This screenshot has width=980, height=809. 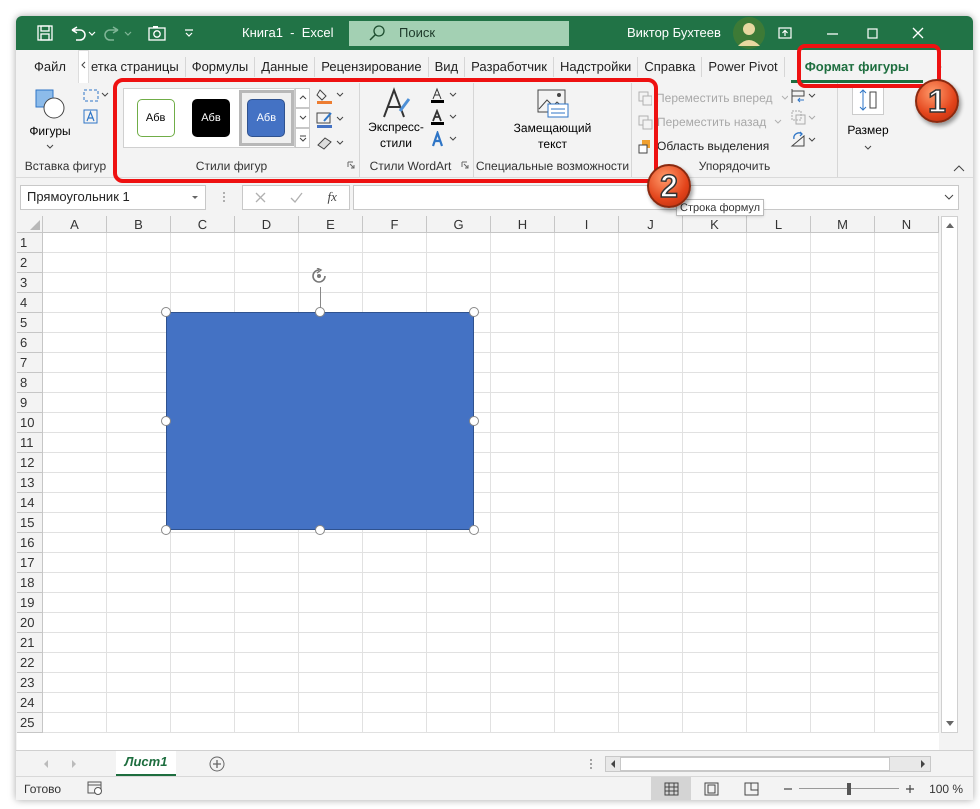 What do you see at coordinates (30, 623) in the screenshot?
I see `row-header: 20` at bounding box center [30, 623].